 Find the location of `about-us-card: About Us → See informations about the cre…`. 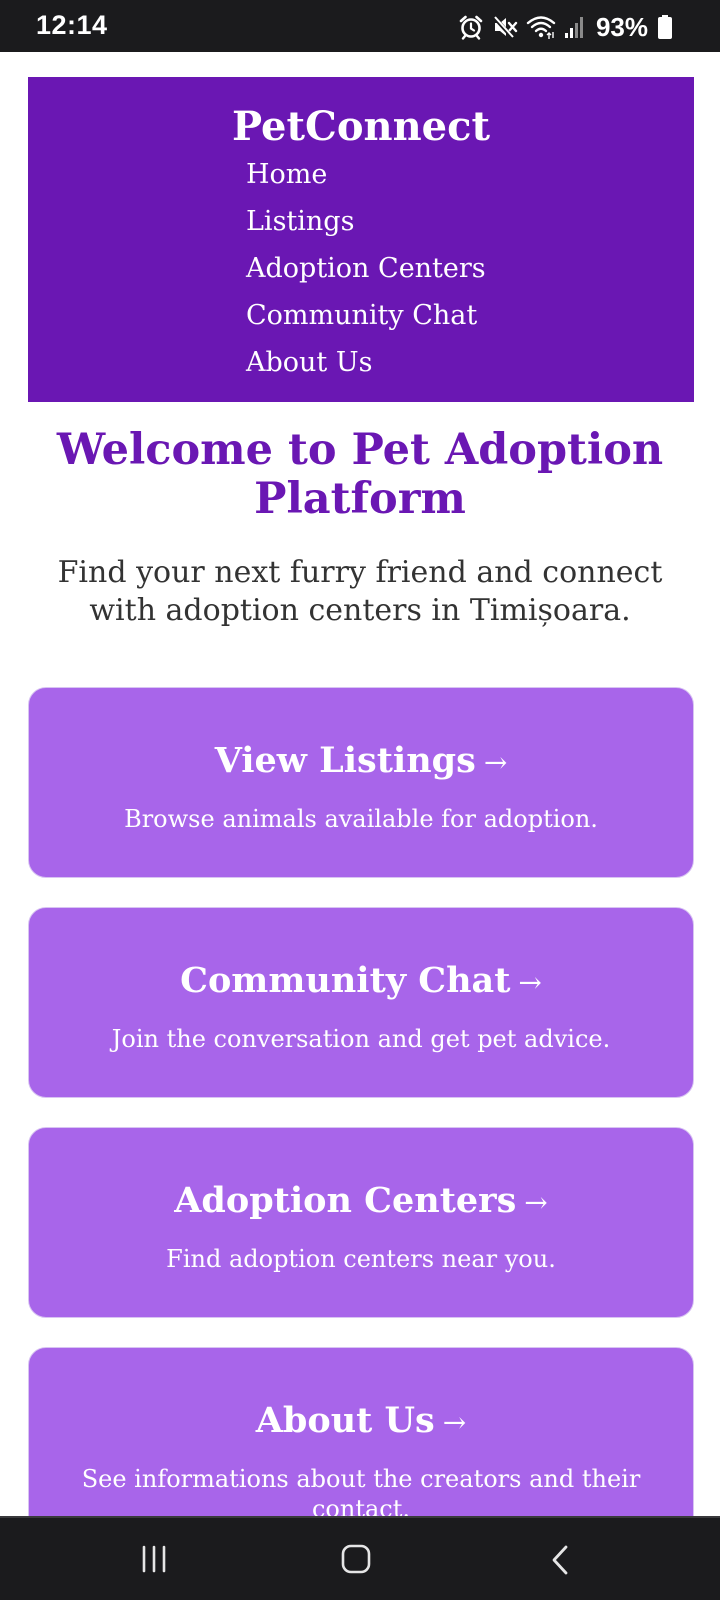

about-us-card: About Us → See informations about the cre… is located at coordinates (361, 1431).